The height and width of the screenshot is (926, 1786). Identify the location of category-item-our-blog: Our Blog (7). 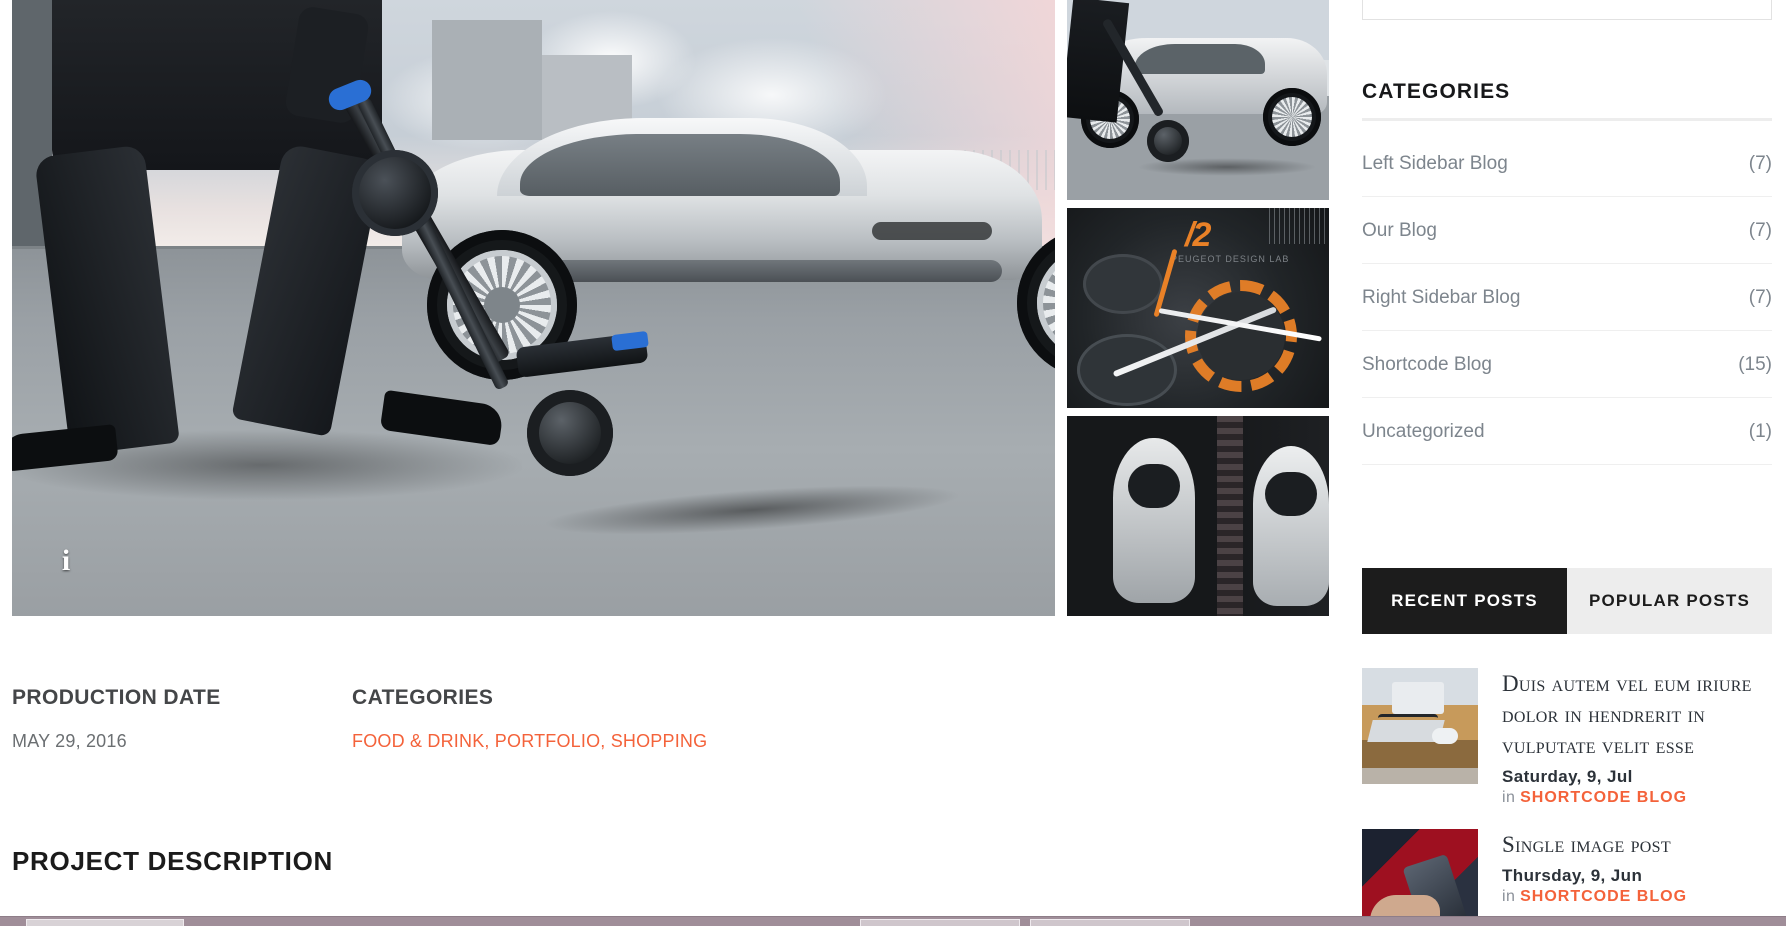
(1567, 230).